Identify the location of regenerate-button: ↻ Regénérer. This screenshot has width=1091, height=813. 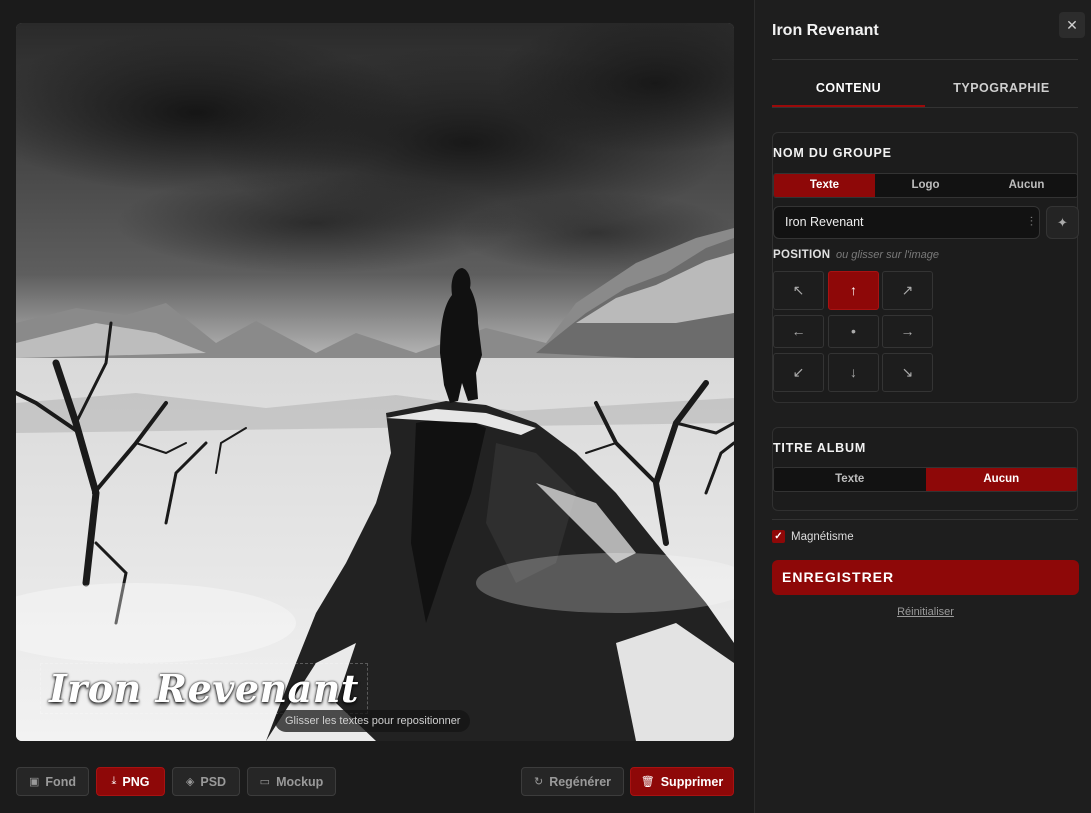
(572, 781).